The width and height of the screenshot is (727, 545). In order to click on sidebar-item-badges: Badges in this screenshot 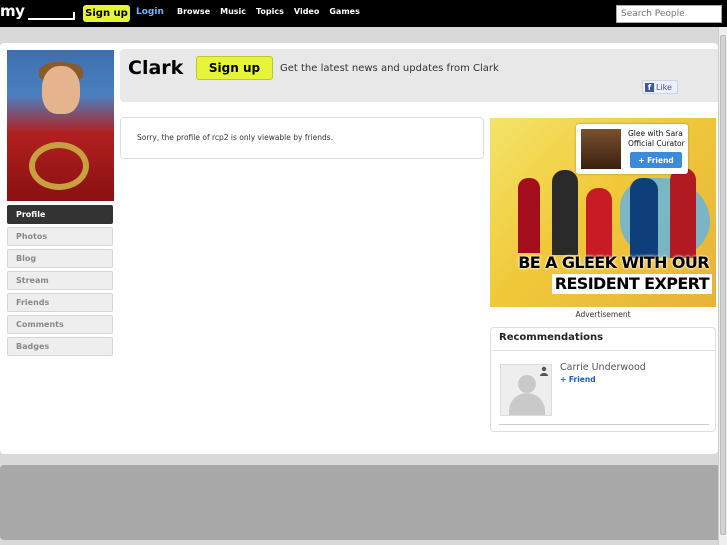, I will do `click(60, 346)`.